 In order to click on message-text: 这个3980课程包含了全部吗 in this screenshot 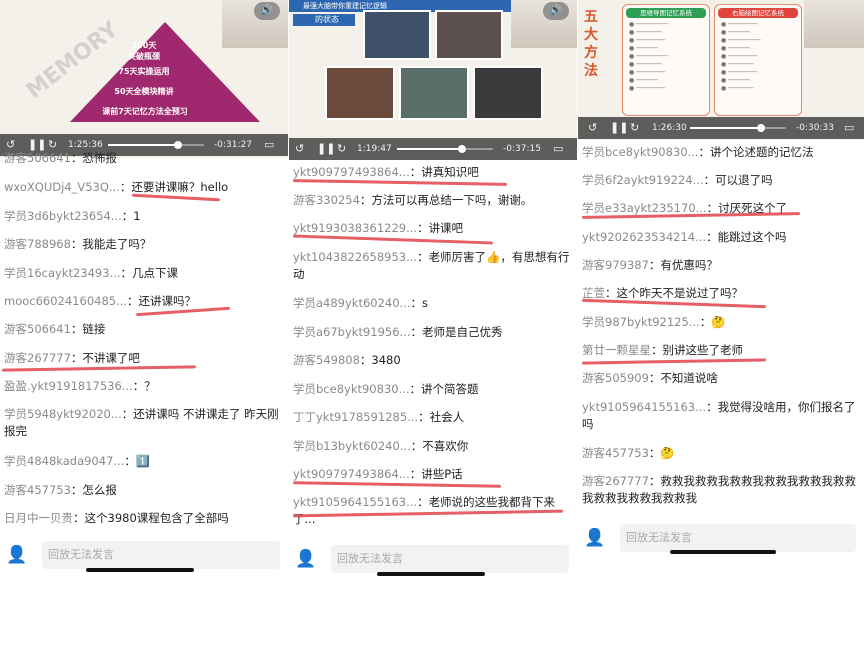, I will do `click(156, 518)`.